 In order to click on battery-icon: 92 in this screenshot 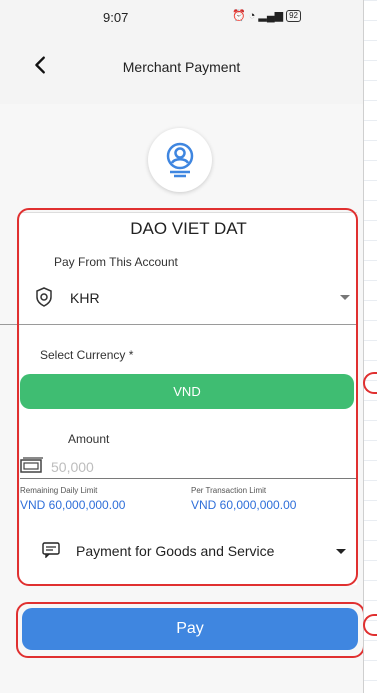, I will do `click(293, 15)`.